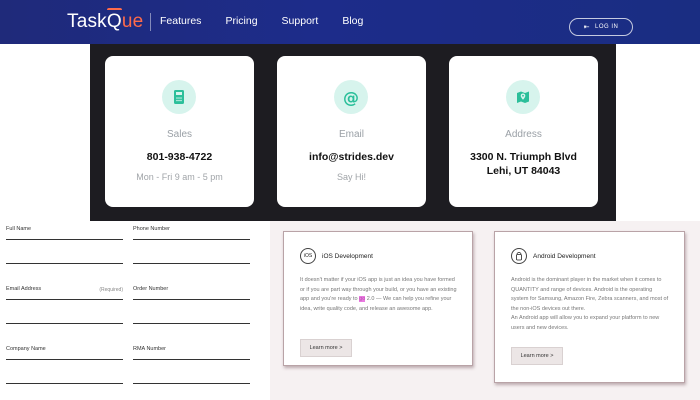 This screenshot has height=400, width=700. What do you see at coordinates (87, 21) in the screenshot?
I see `logo-text-task: Task` at bounding box center [87, 21].